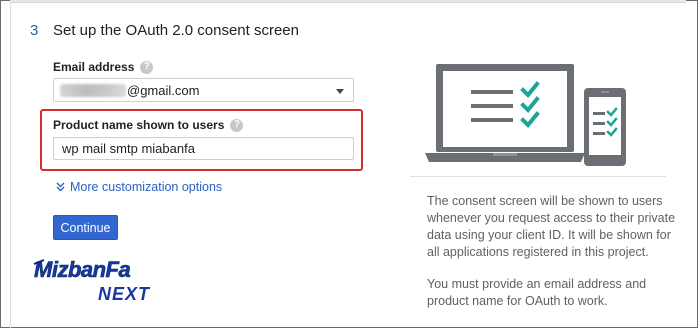 The width and height of the screenshot is (698, 328). What do you see at coordinates (82, 269) in the screenshot?
I see `logo-text-primary: MizbanFa` at bounding box center [82, 269].